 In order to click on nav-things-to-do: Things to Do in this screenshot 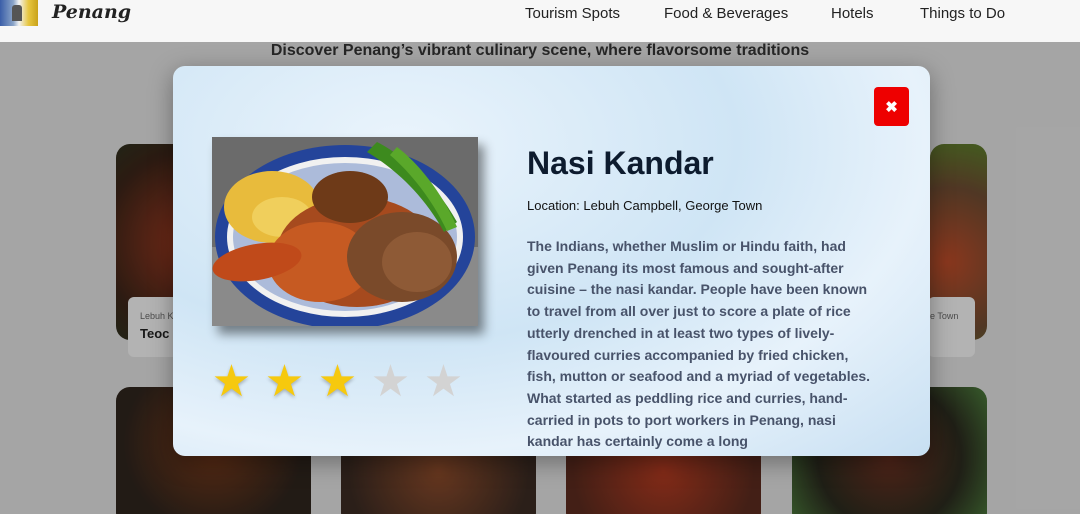, I will do `click(962, 13)`.